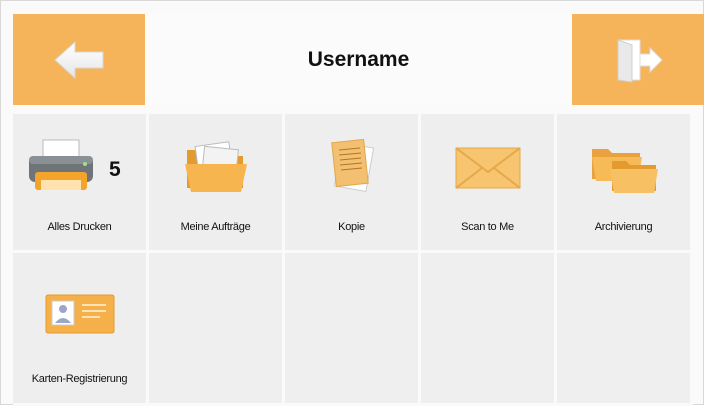  I want to click on print-job-count: 5, so click(115, 169).